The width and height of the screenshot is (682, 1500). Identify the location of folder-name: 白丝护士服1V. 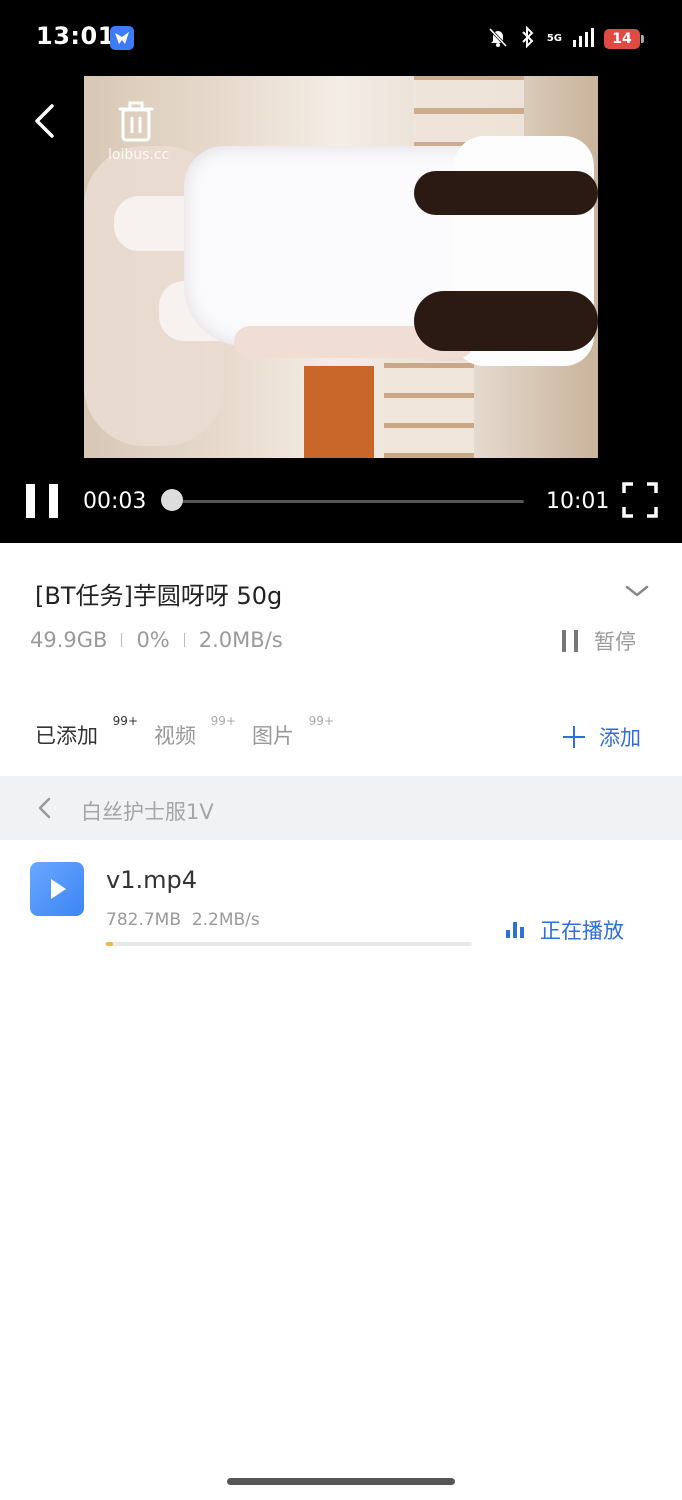
(147, 812).